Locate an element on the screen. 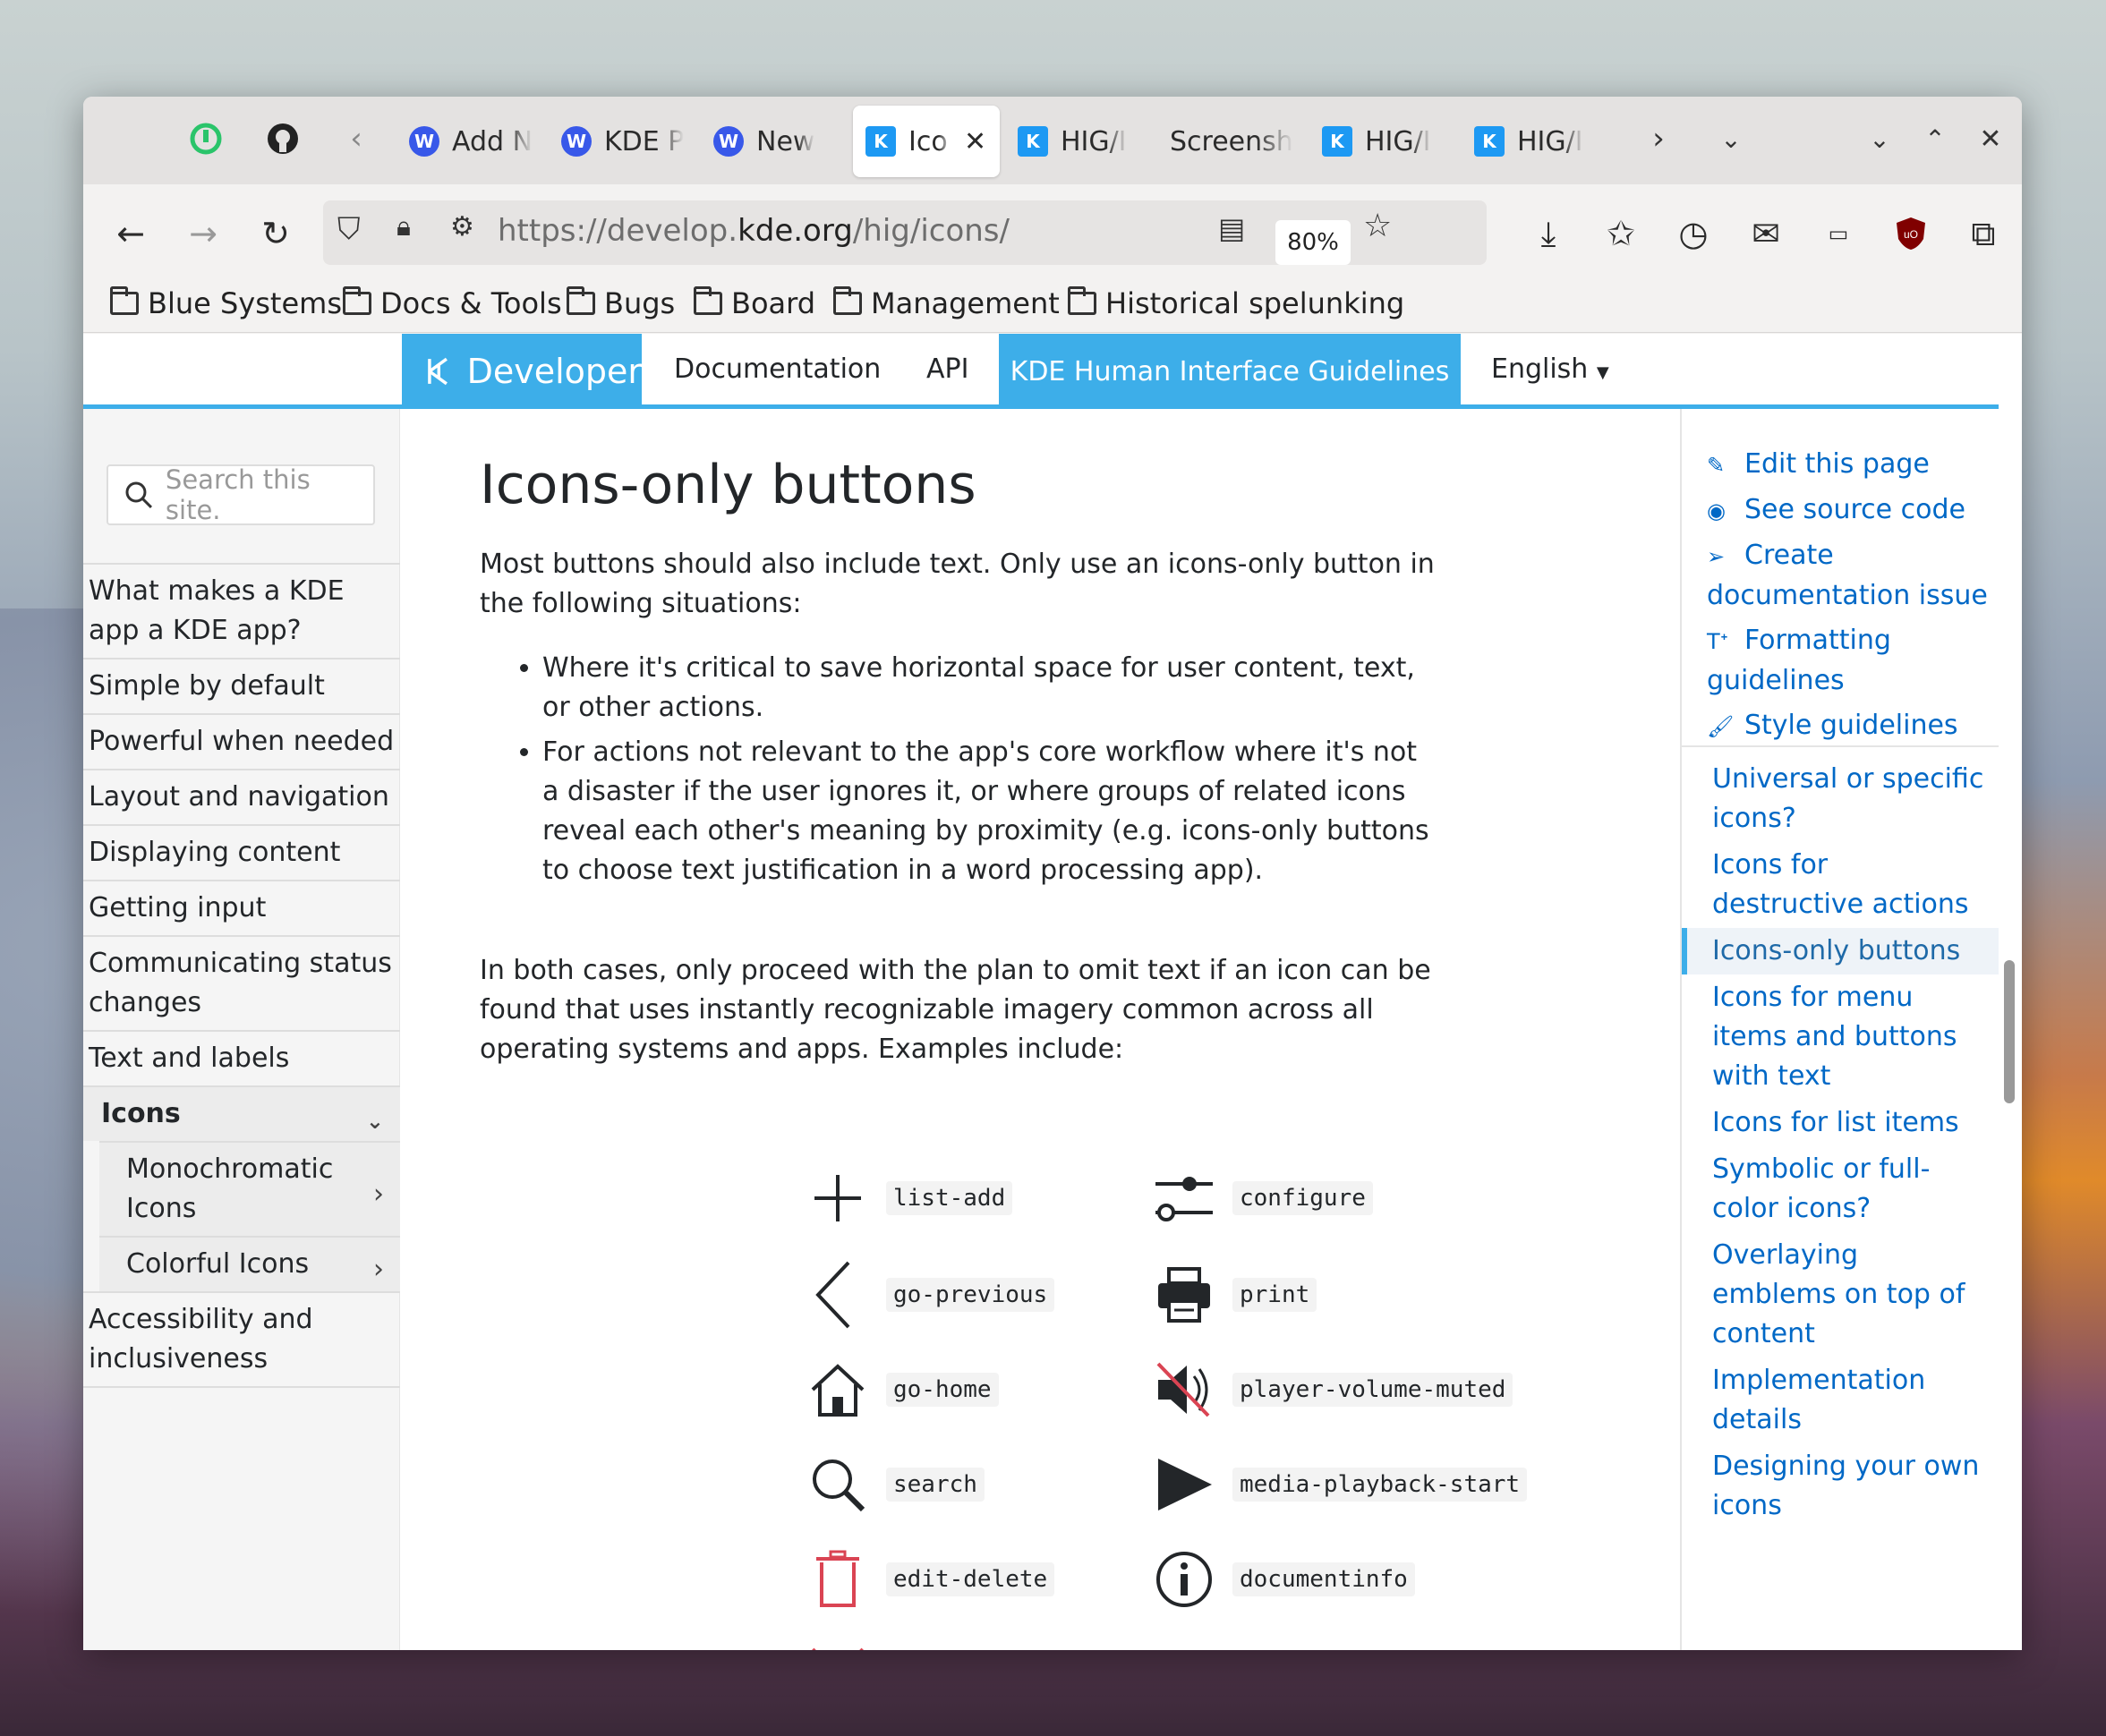 This screenshot has width=2106, height=1736. chevron-down-icon: ⌄ is located at coordinates (375, 1121).